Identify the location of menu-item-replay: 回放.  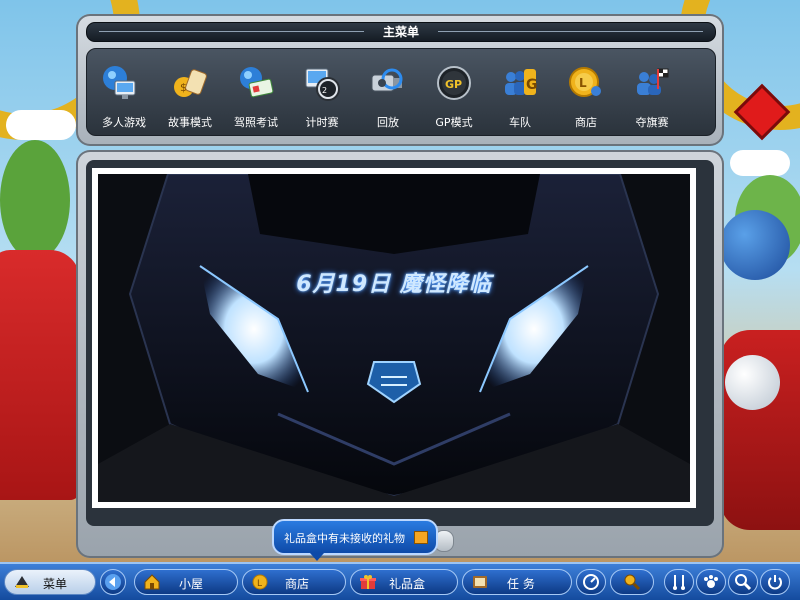
(388, 92).